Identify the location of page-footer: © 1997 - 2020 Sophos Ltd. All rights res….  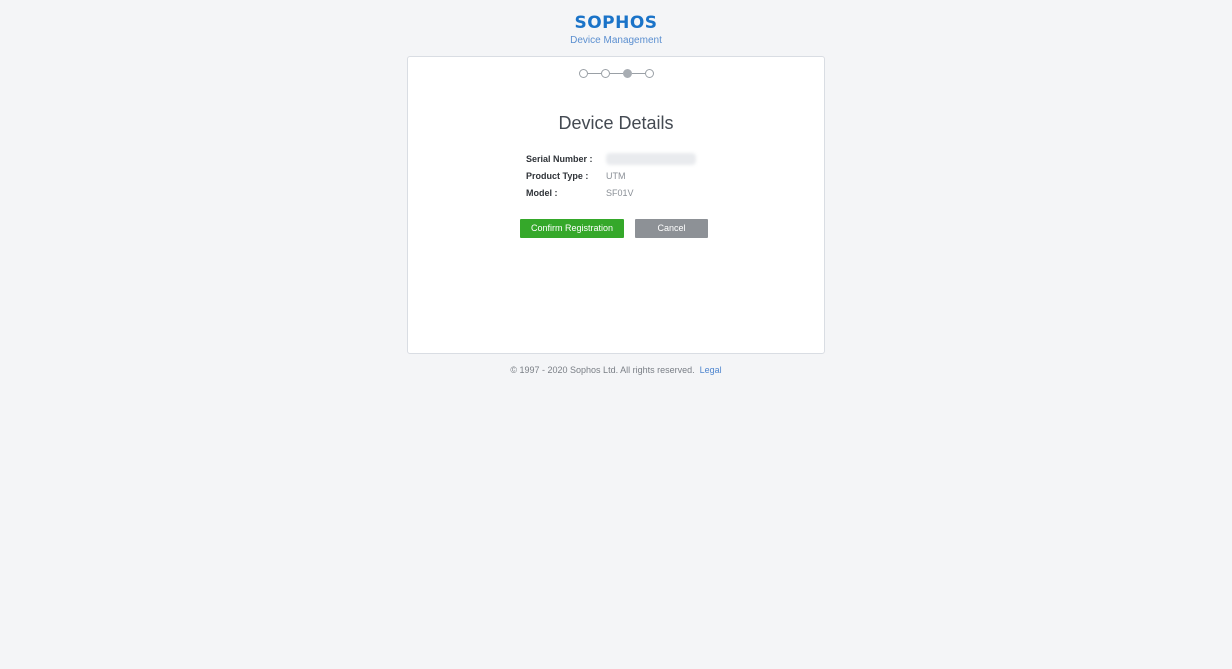
(616, 370).